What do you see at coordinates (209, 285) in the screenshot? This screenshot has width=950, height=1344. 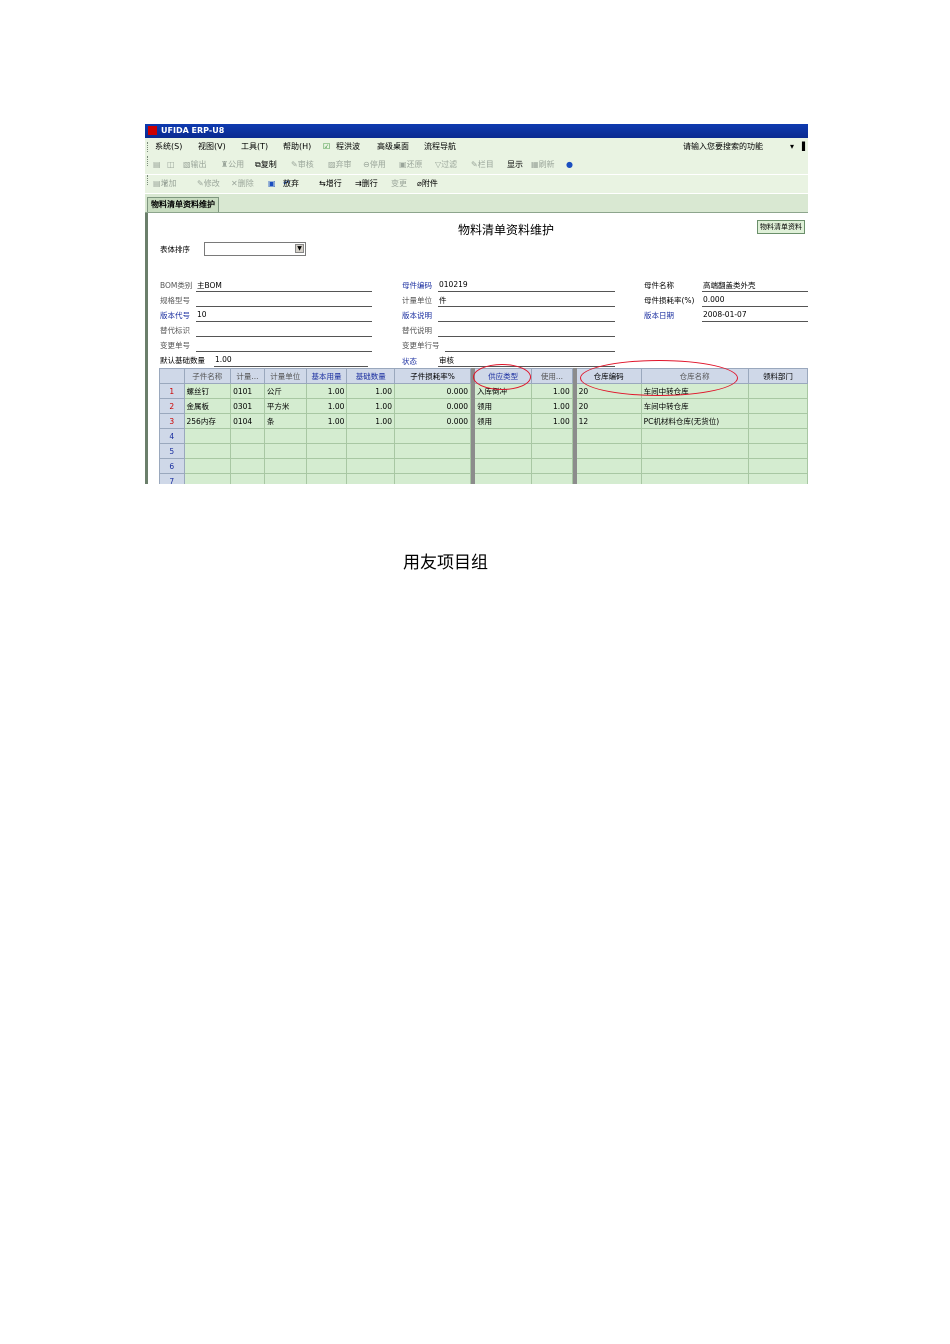 I see `bom-type-value: 主BOM` at bounding box center [209, 285].